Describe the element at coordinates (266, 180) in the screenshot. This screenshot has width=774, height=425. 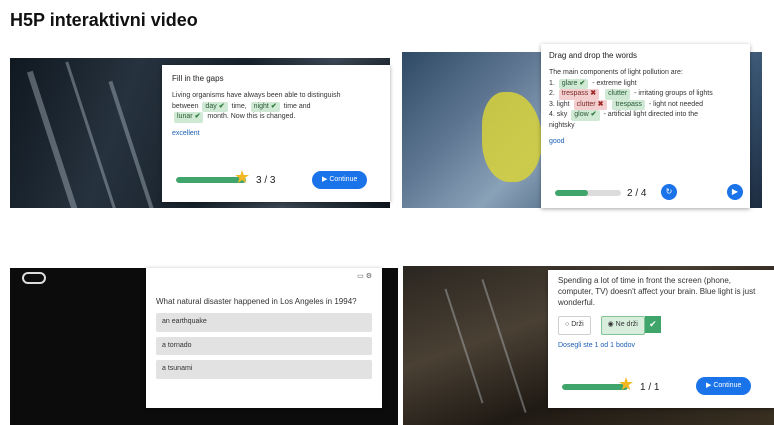
I see `score-text: 3 / 3` at that location.